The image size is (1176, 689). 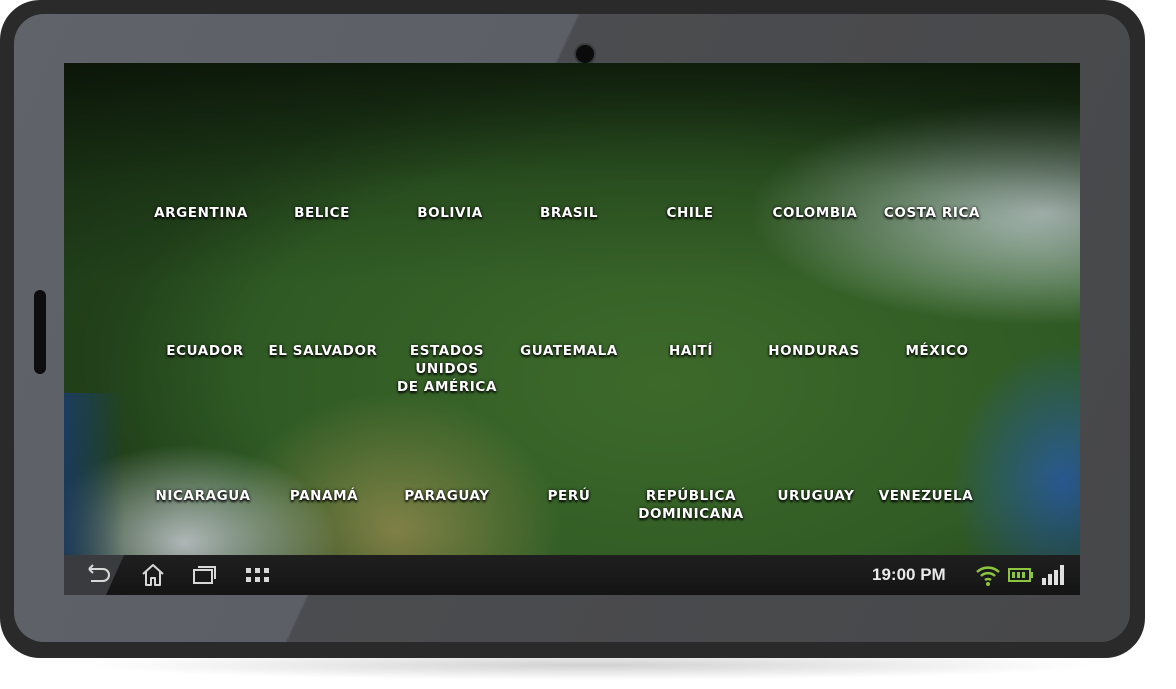 What do you see at coordinates (691, 351) in the screenshot?
I see `country-haiti: HAITÍ` at bounding box center [691, 351].